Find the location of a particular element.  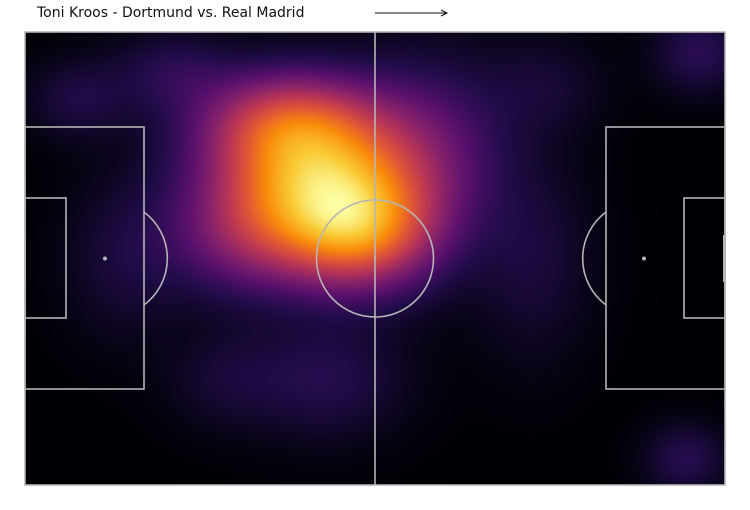

right-arrow-icon is located at coordinates (412, 13).